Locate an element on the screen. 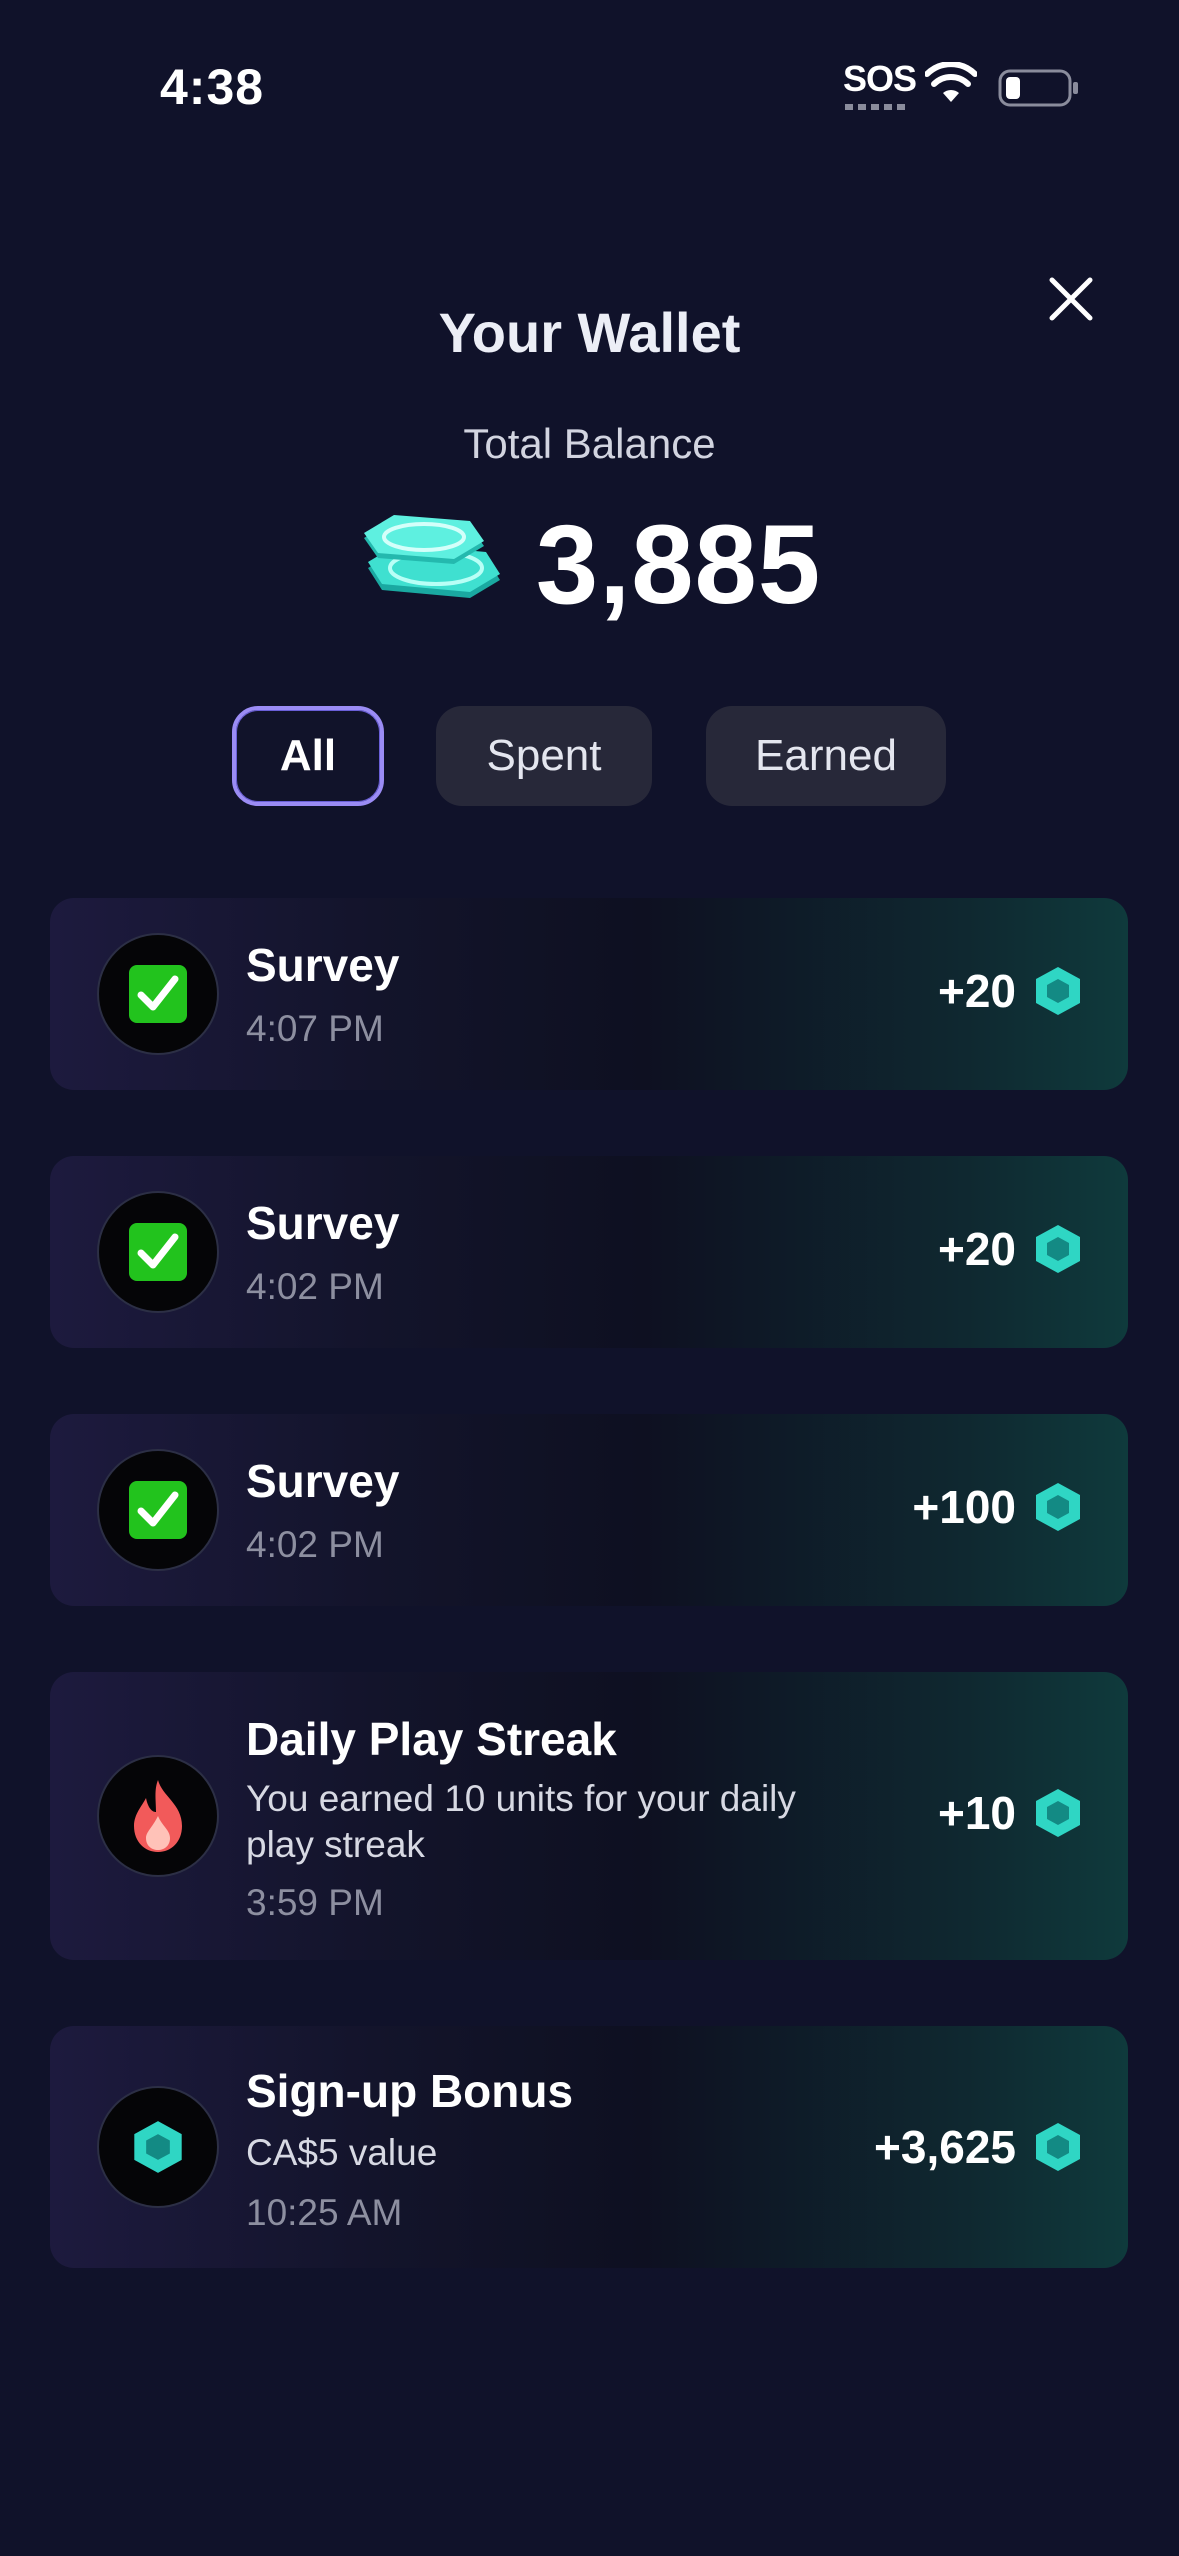 This screenshot has width=1179, height=2556. transaction-amount: +10 is located at coordinates (976, 1813).